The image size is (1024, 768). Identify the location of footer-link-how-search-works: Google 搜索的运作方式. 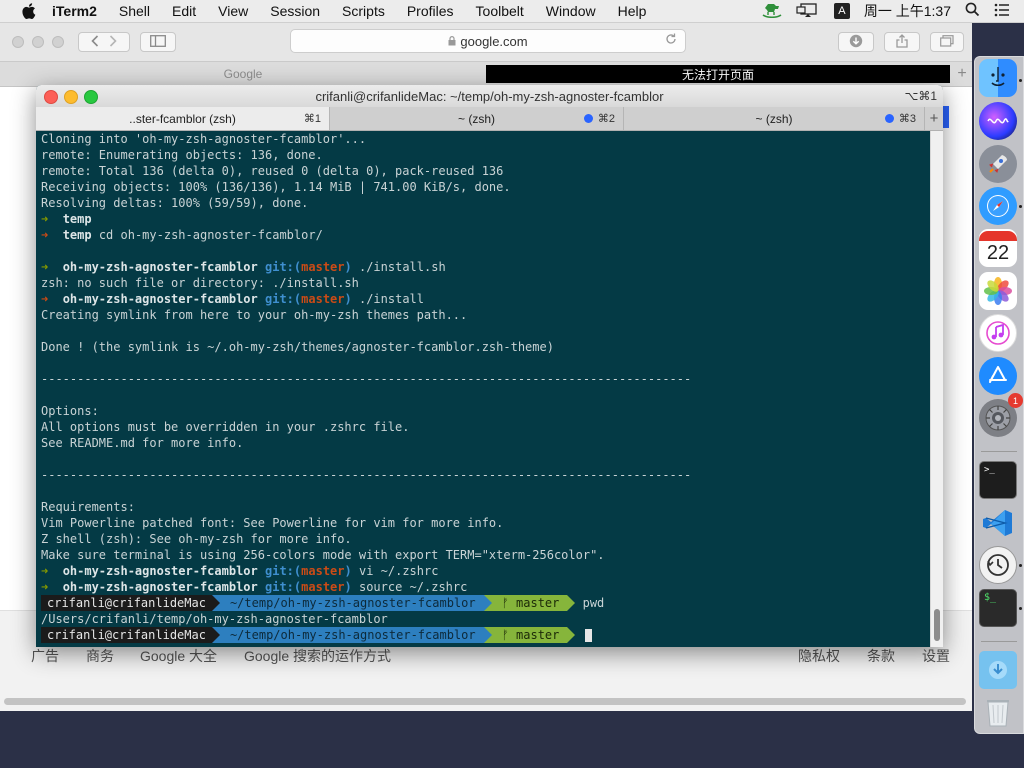
(317, 656).